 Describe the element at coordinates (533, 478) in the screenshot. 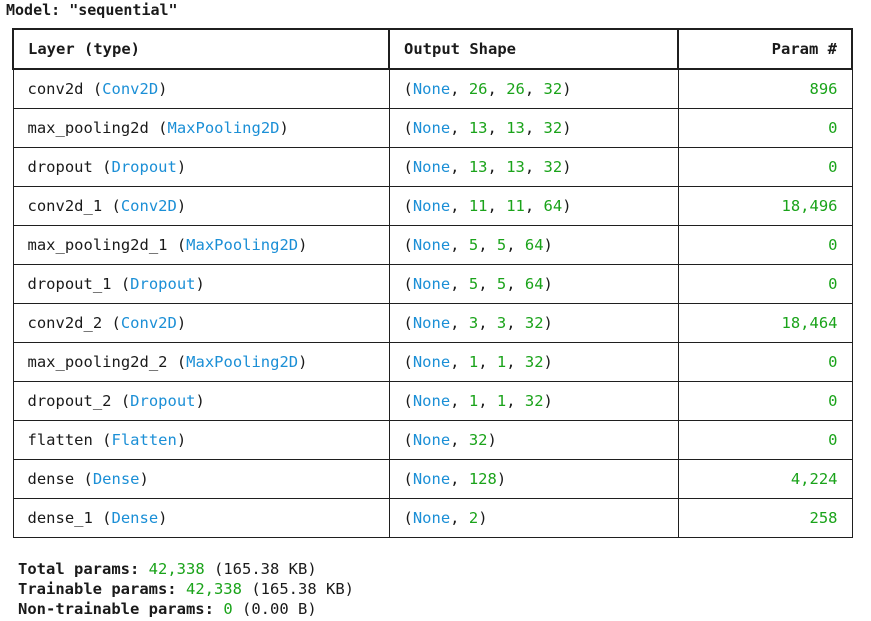

I see `output-shape-cell: (None, 128)` at that location.